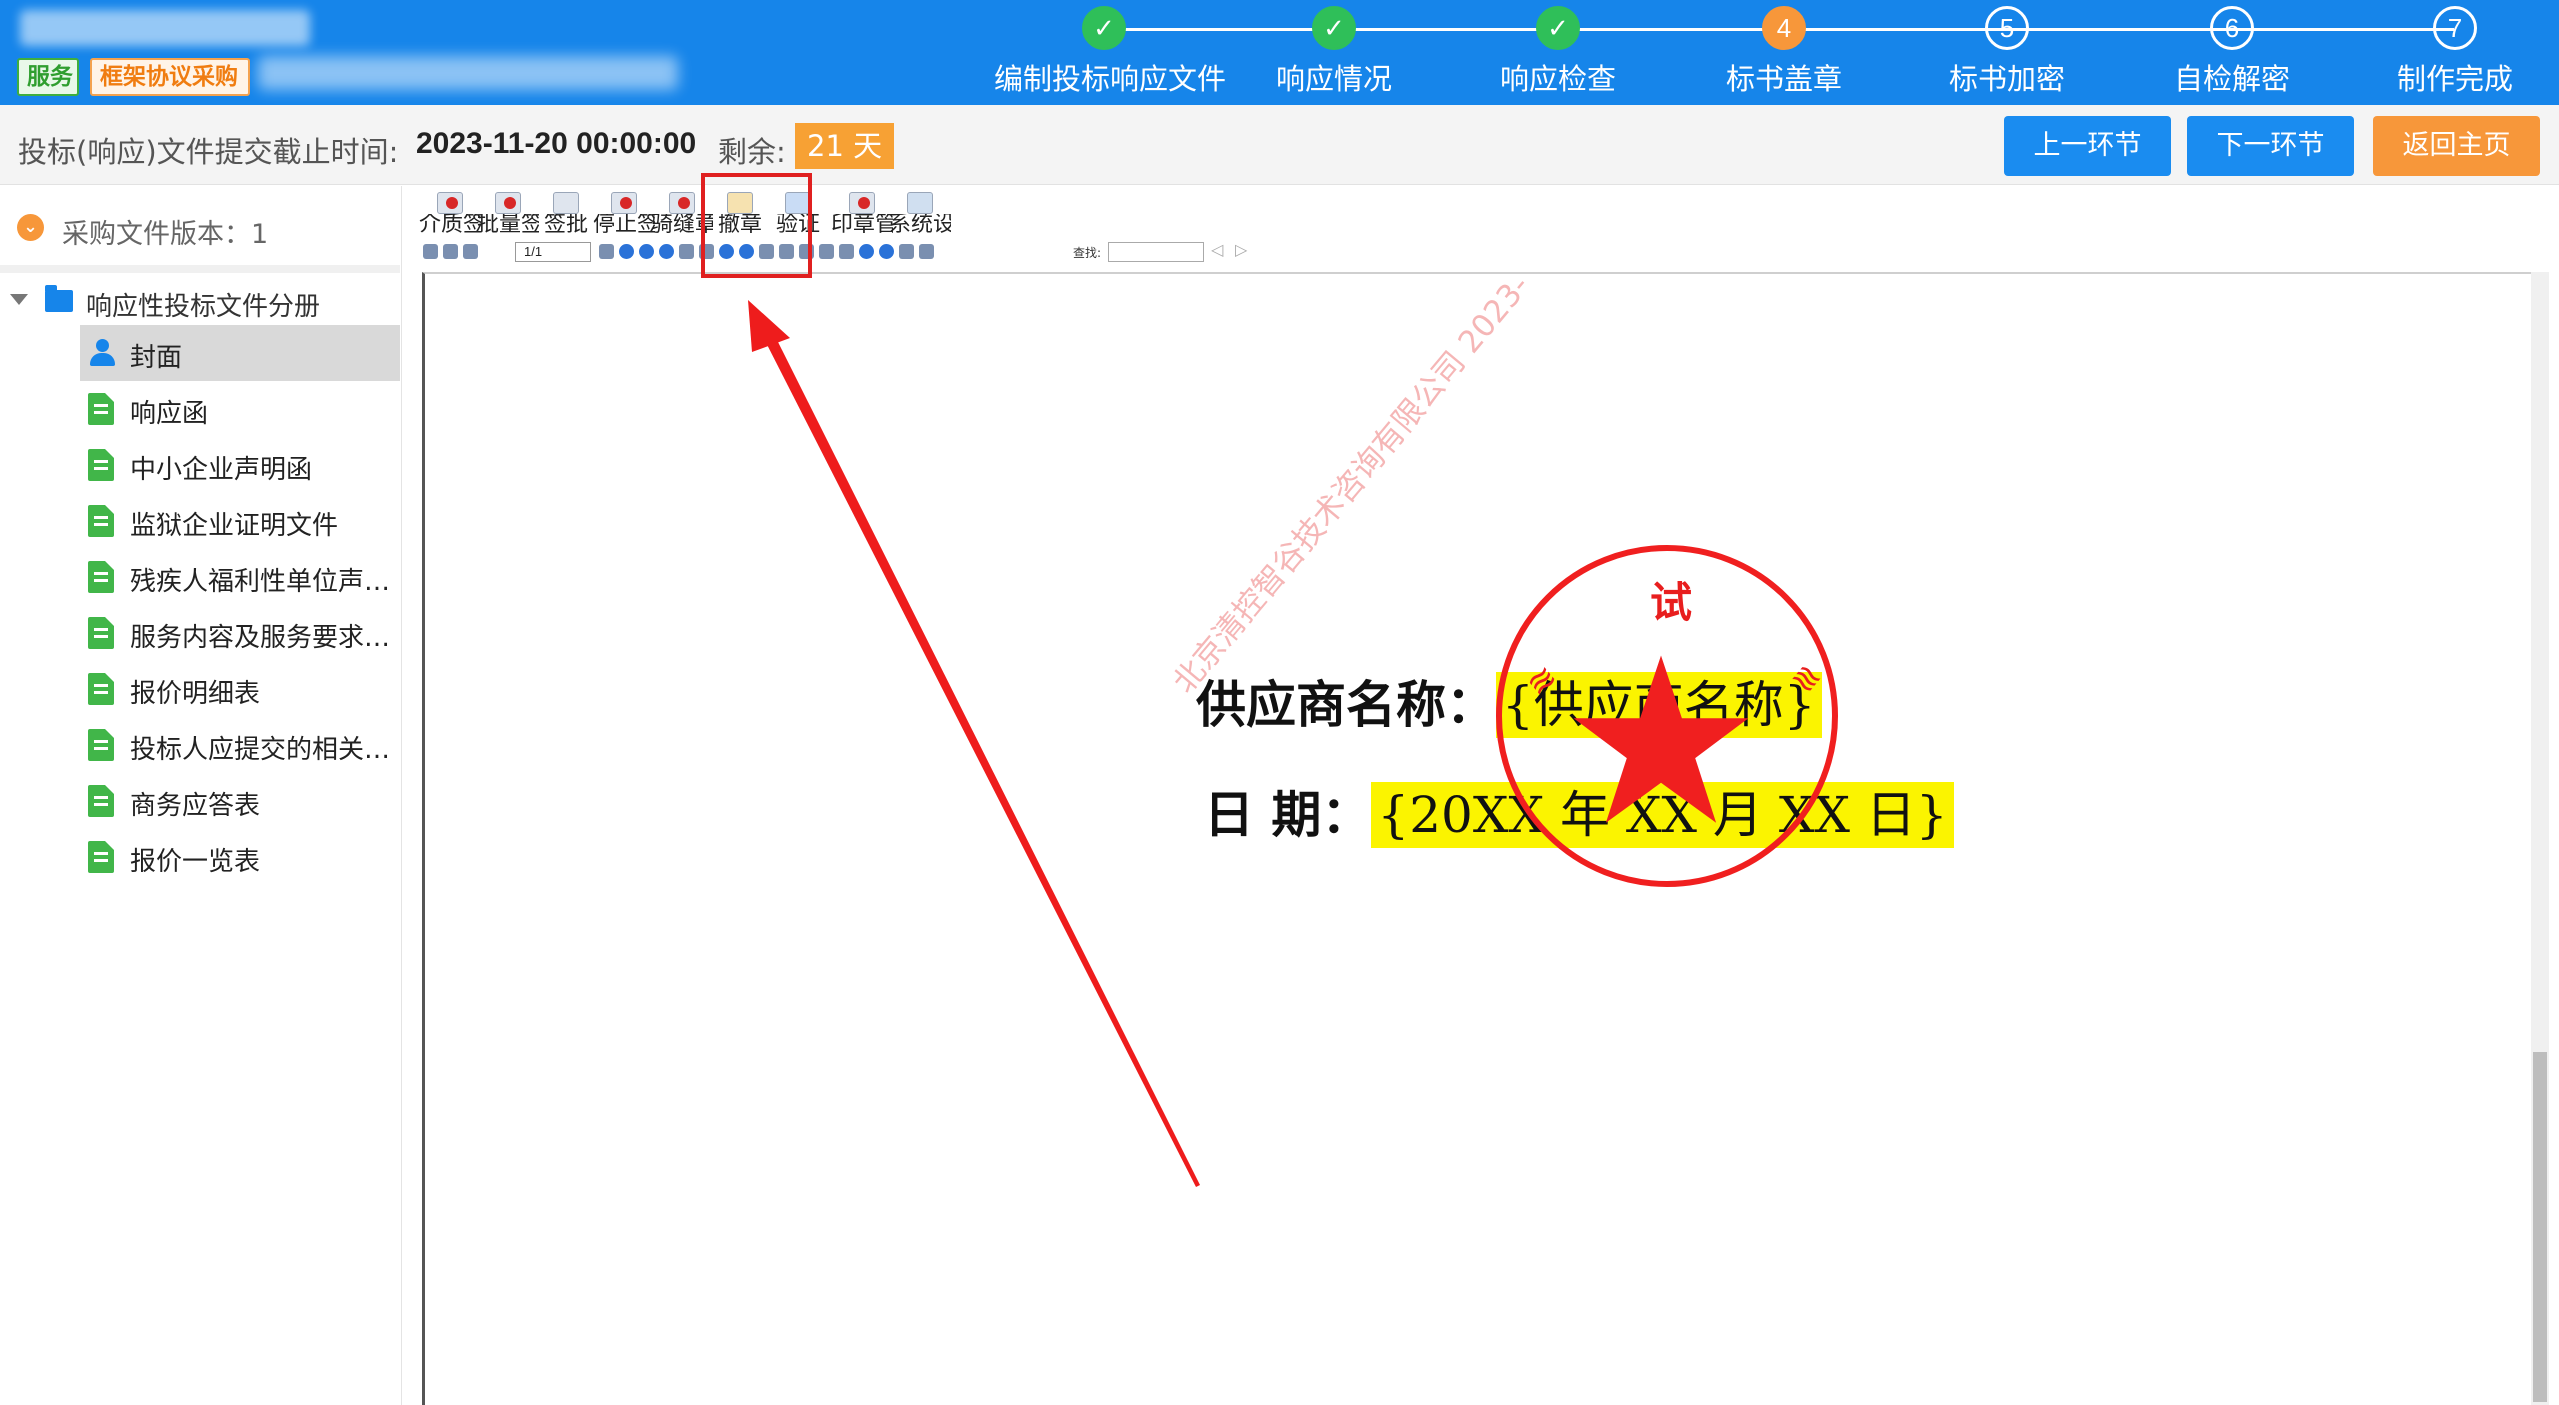 Image resolution: width=2559 pixels, height=1405 pixels. I want to click on thumbnail-icon, so click(926, 251).